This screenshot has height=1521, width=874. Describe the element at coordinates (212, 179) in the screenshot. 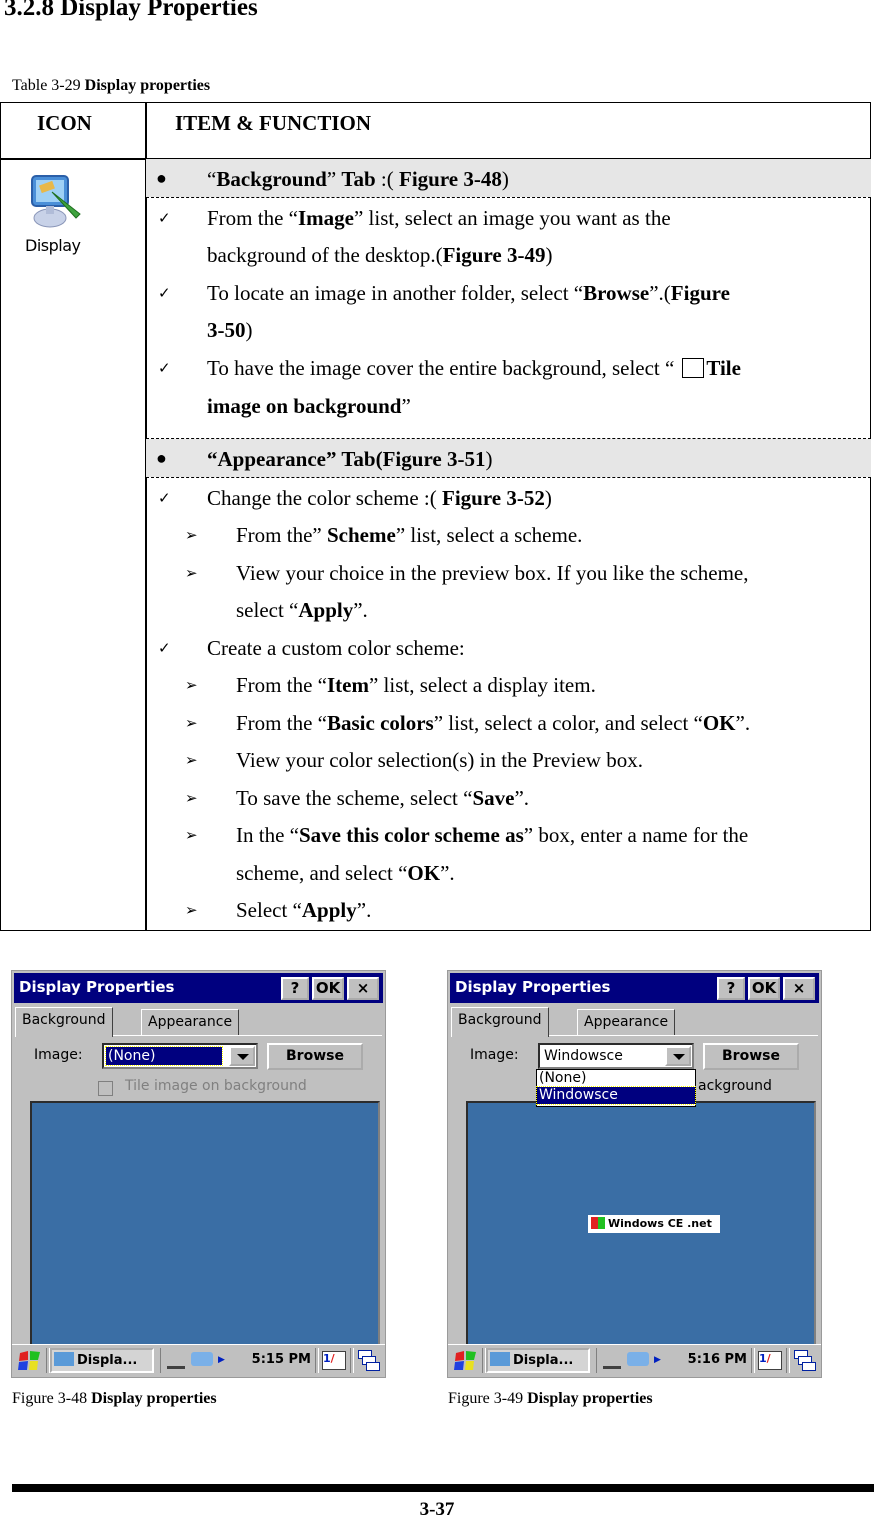

I see `t: “` at that location.